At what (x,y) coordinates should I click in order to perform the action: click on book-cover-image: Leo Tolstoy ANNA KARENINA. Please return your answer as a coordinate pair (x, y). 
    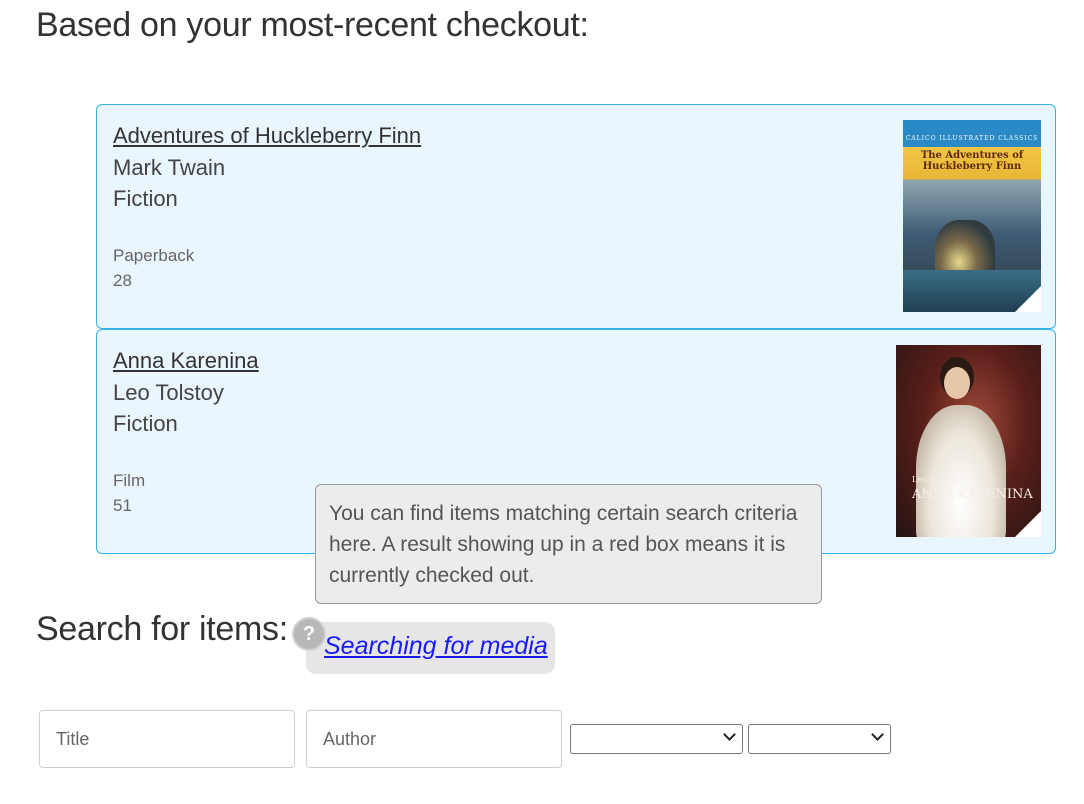
    Looking at the image, I should click on (968, 441).